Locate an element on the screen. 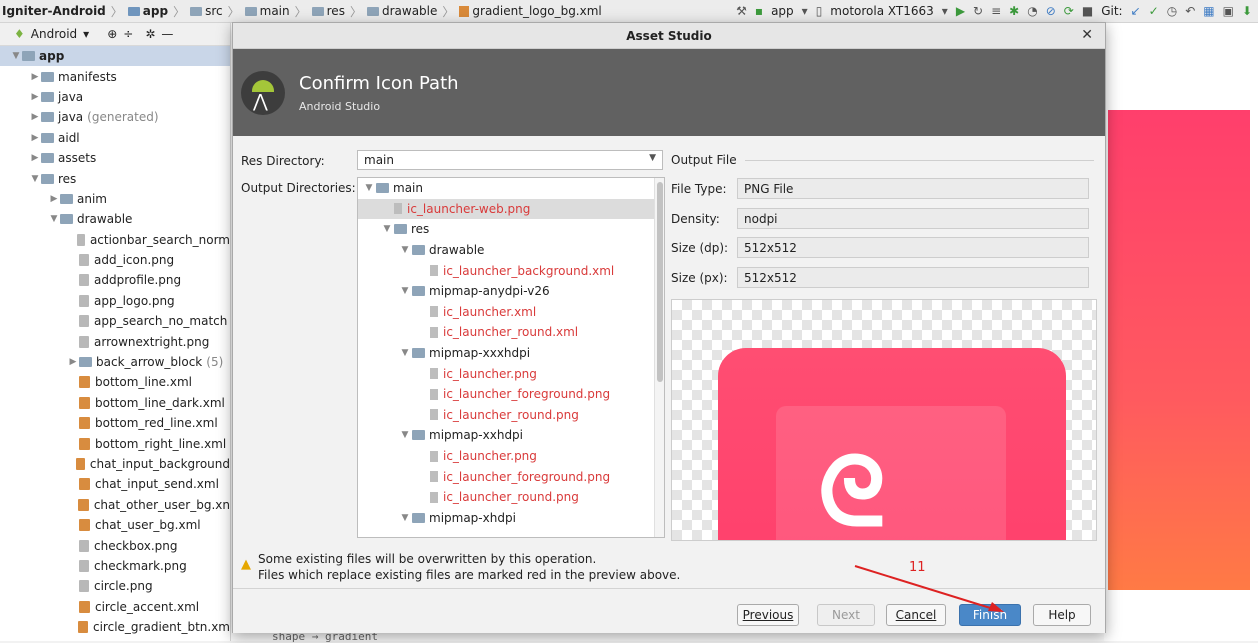  project-tree-item: chat_other_user_bg.xn is located at coordinates (115, 505).